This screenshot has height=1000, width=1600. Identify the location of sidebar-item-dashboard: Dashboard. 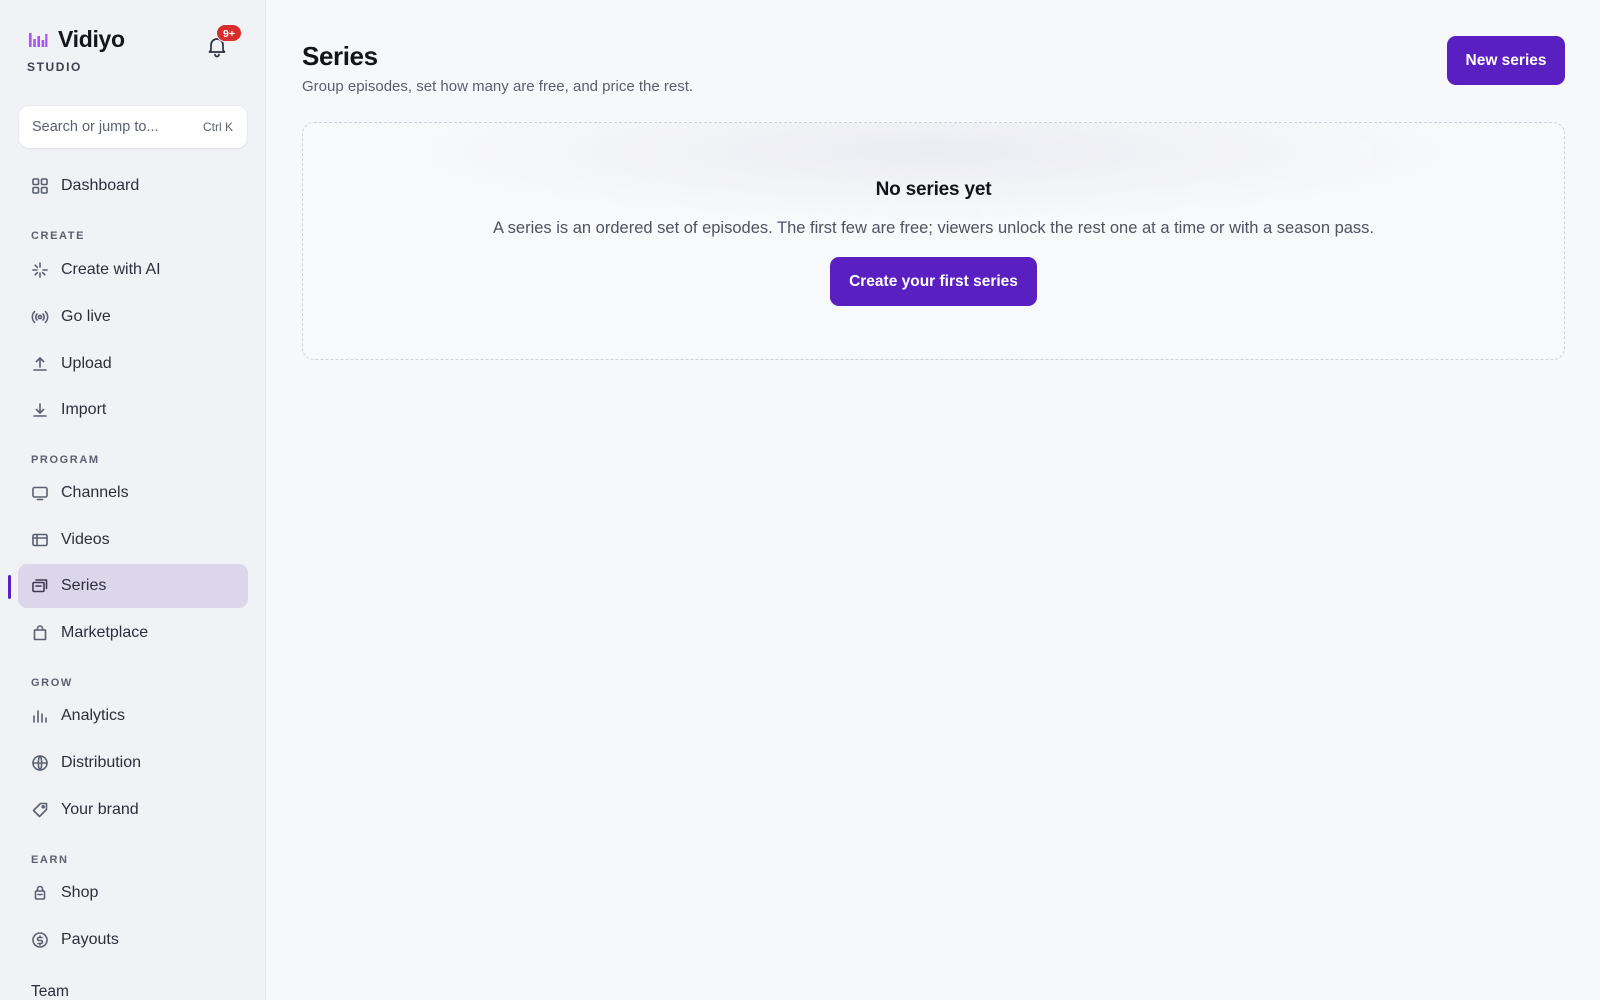
(133, 186).